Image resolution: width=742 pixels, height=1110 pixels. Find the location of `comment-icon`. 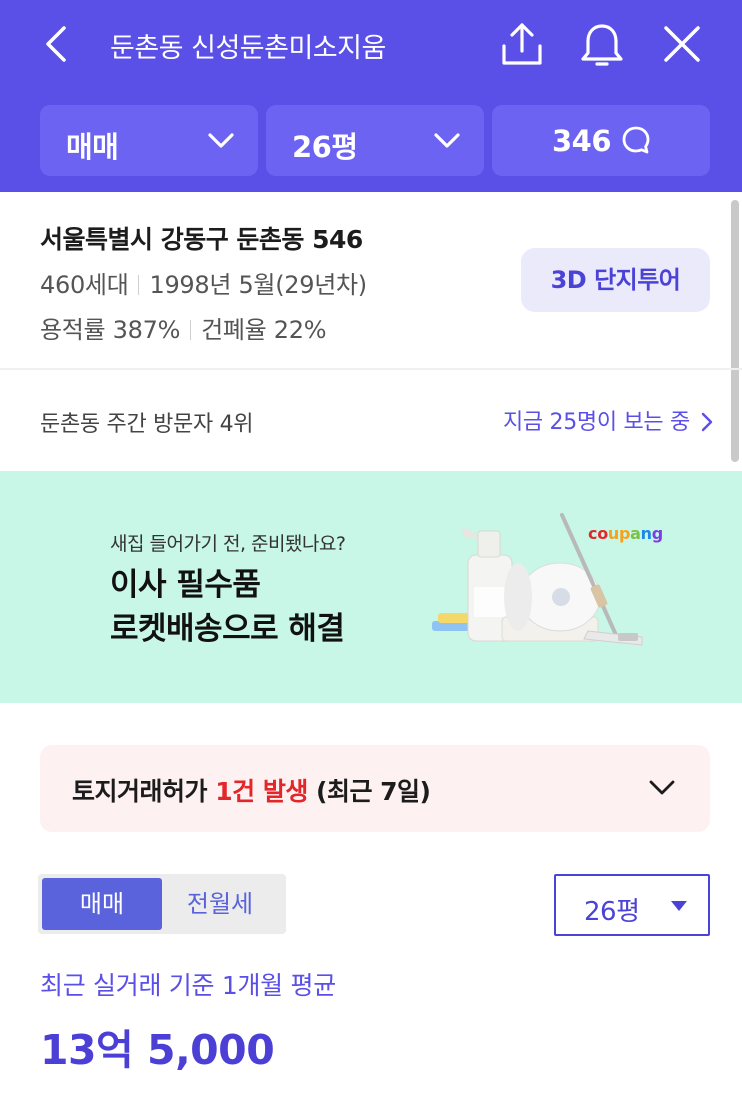

comment-icon is located at coordinates (636, 140).